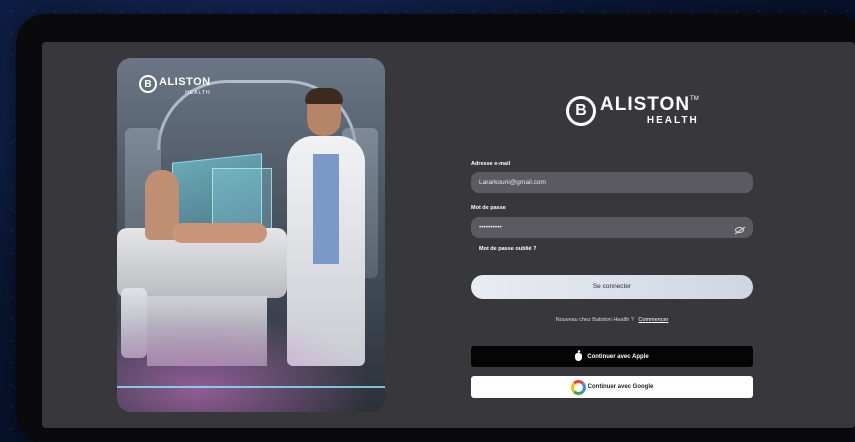  Describe the element at coordinates (581, 111) in the screenshot. I see `brand-mark-icon: B` at that location.